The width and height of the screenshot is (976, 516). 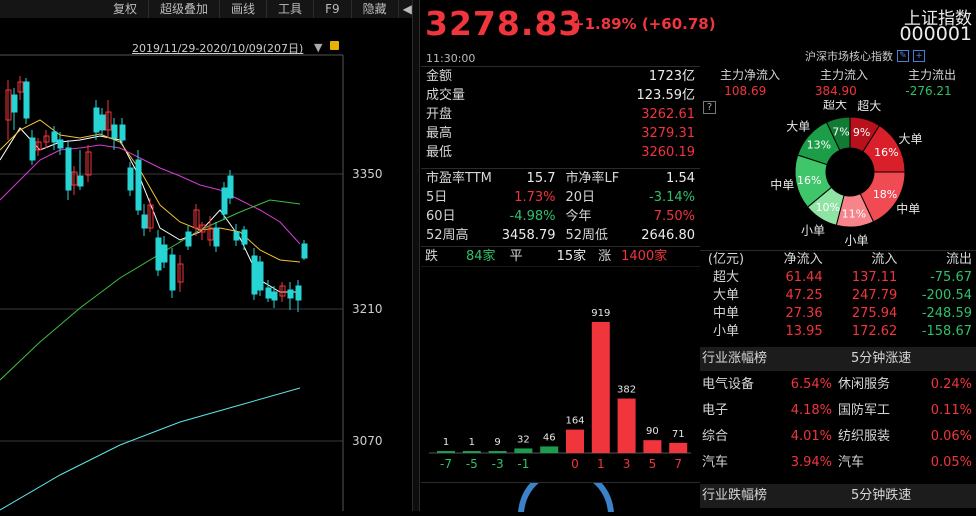 What do you see at coordinates (838, 437) in the screenshot?
I see `list-item: 综合 4.01% 纺织服装 0.06%` at bounding box center [838, 437].